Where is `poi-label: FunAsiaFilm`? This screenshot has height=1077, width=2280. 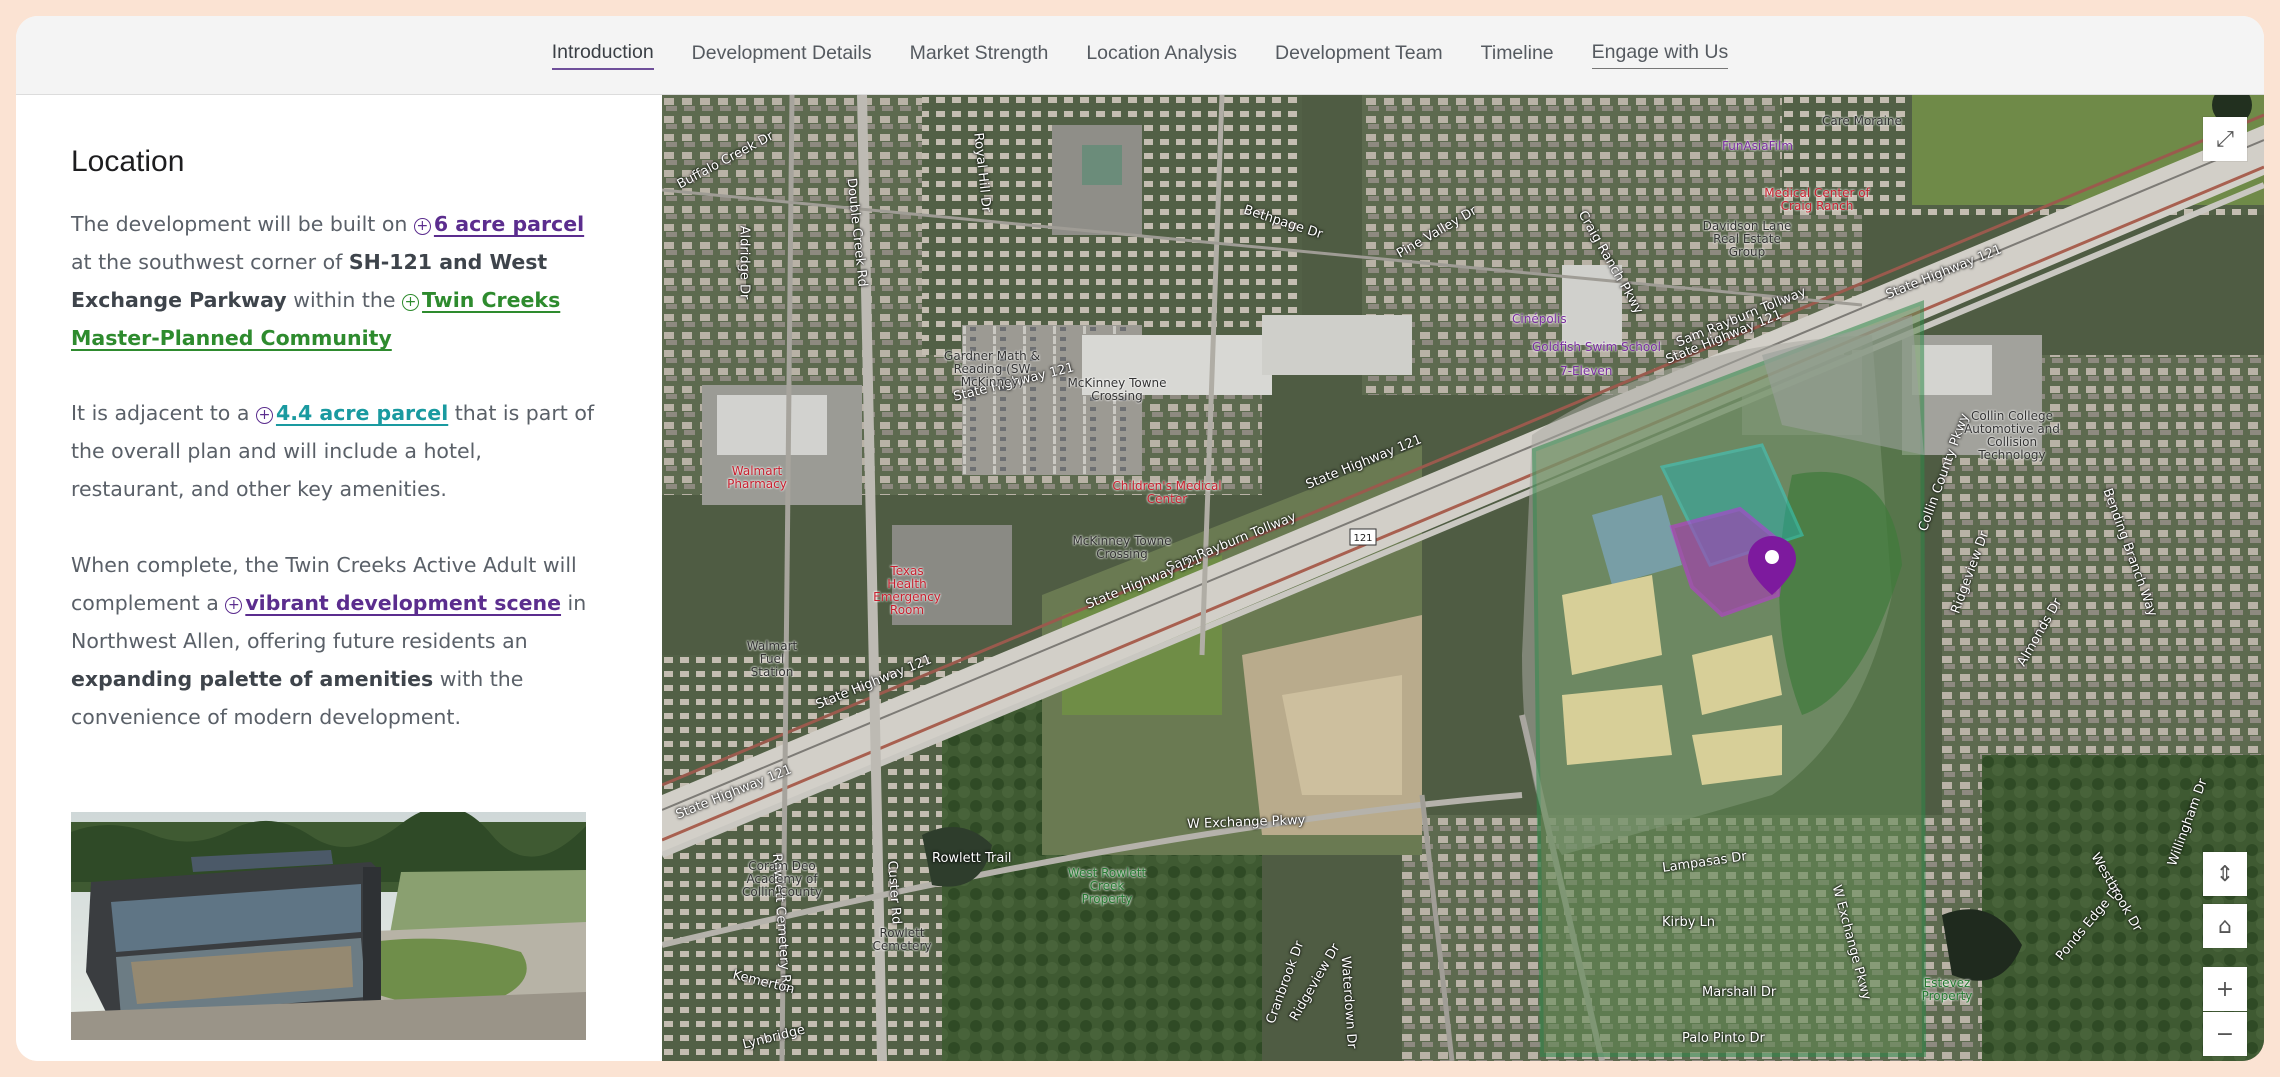
poi-label: FunAsiaFilm is located at coordinates (1757, 146).